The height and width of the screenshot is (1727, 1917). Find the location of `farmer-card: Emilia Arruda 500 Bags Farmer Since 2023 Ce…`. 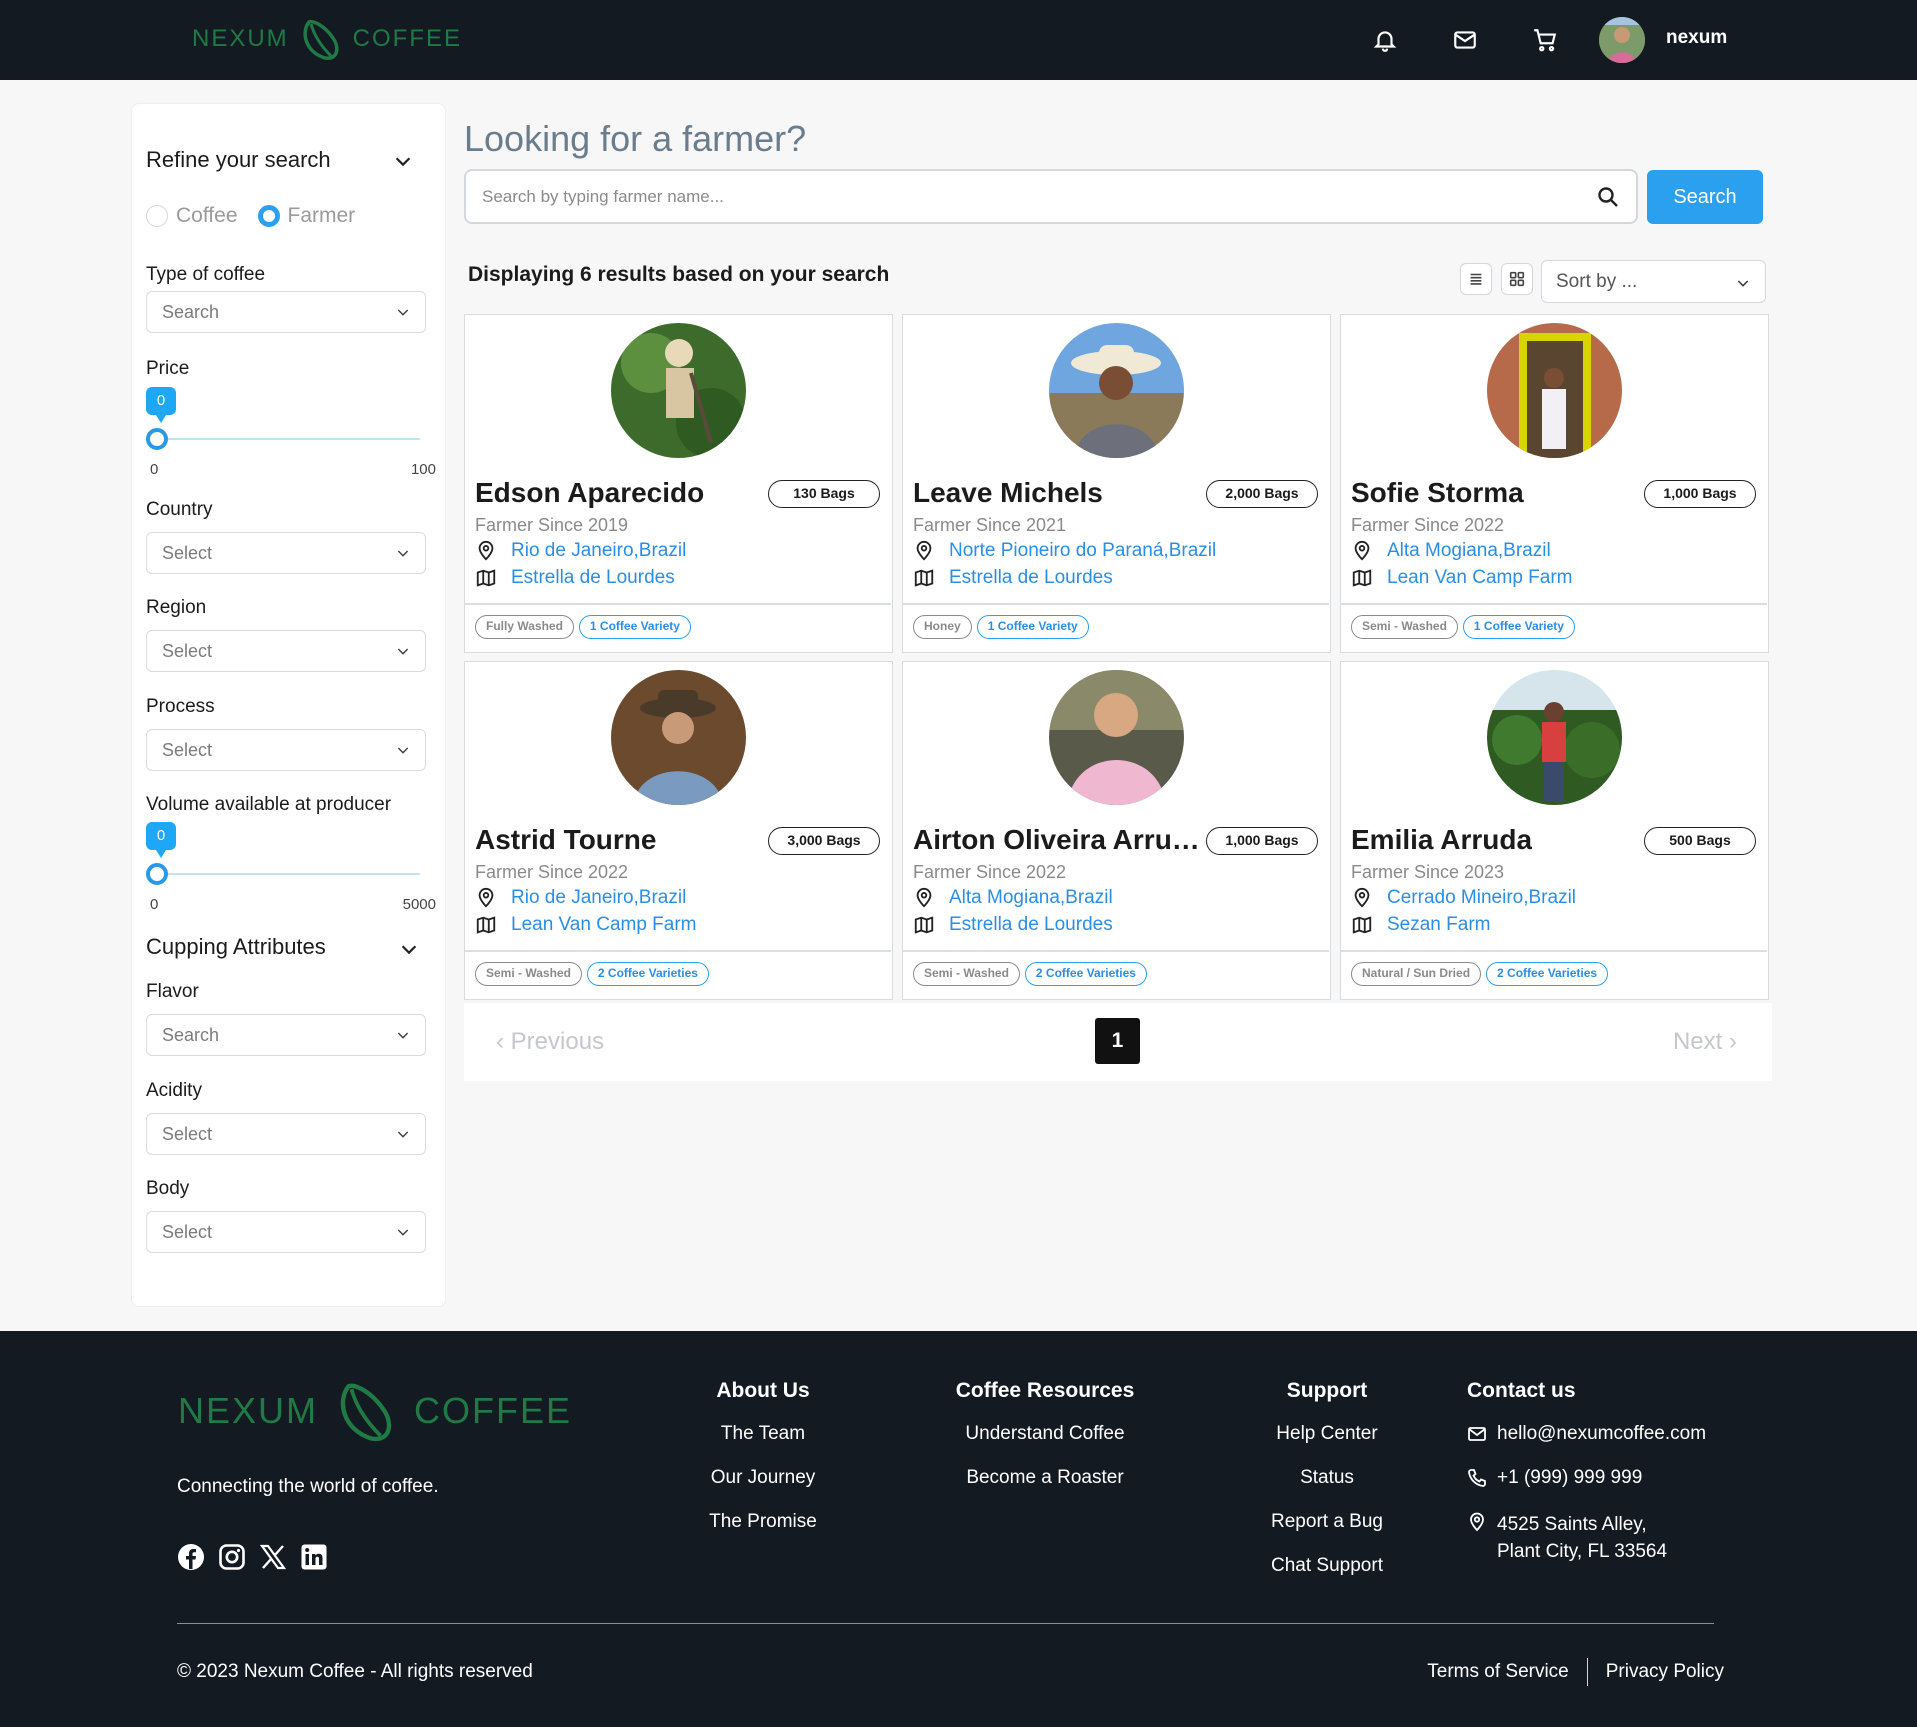

farmer-card: Emilia Arruda 500 Bags Farmer Since 2023 Ce… is located at coordinates (1554, 830).